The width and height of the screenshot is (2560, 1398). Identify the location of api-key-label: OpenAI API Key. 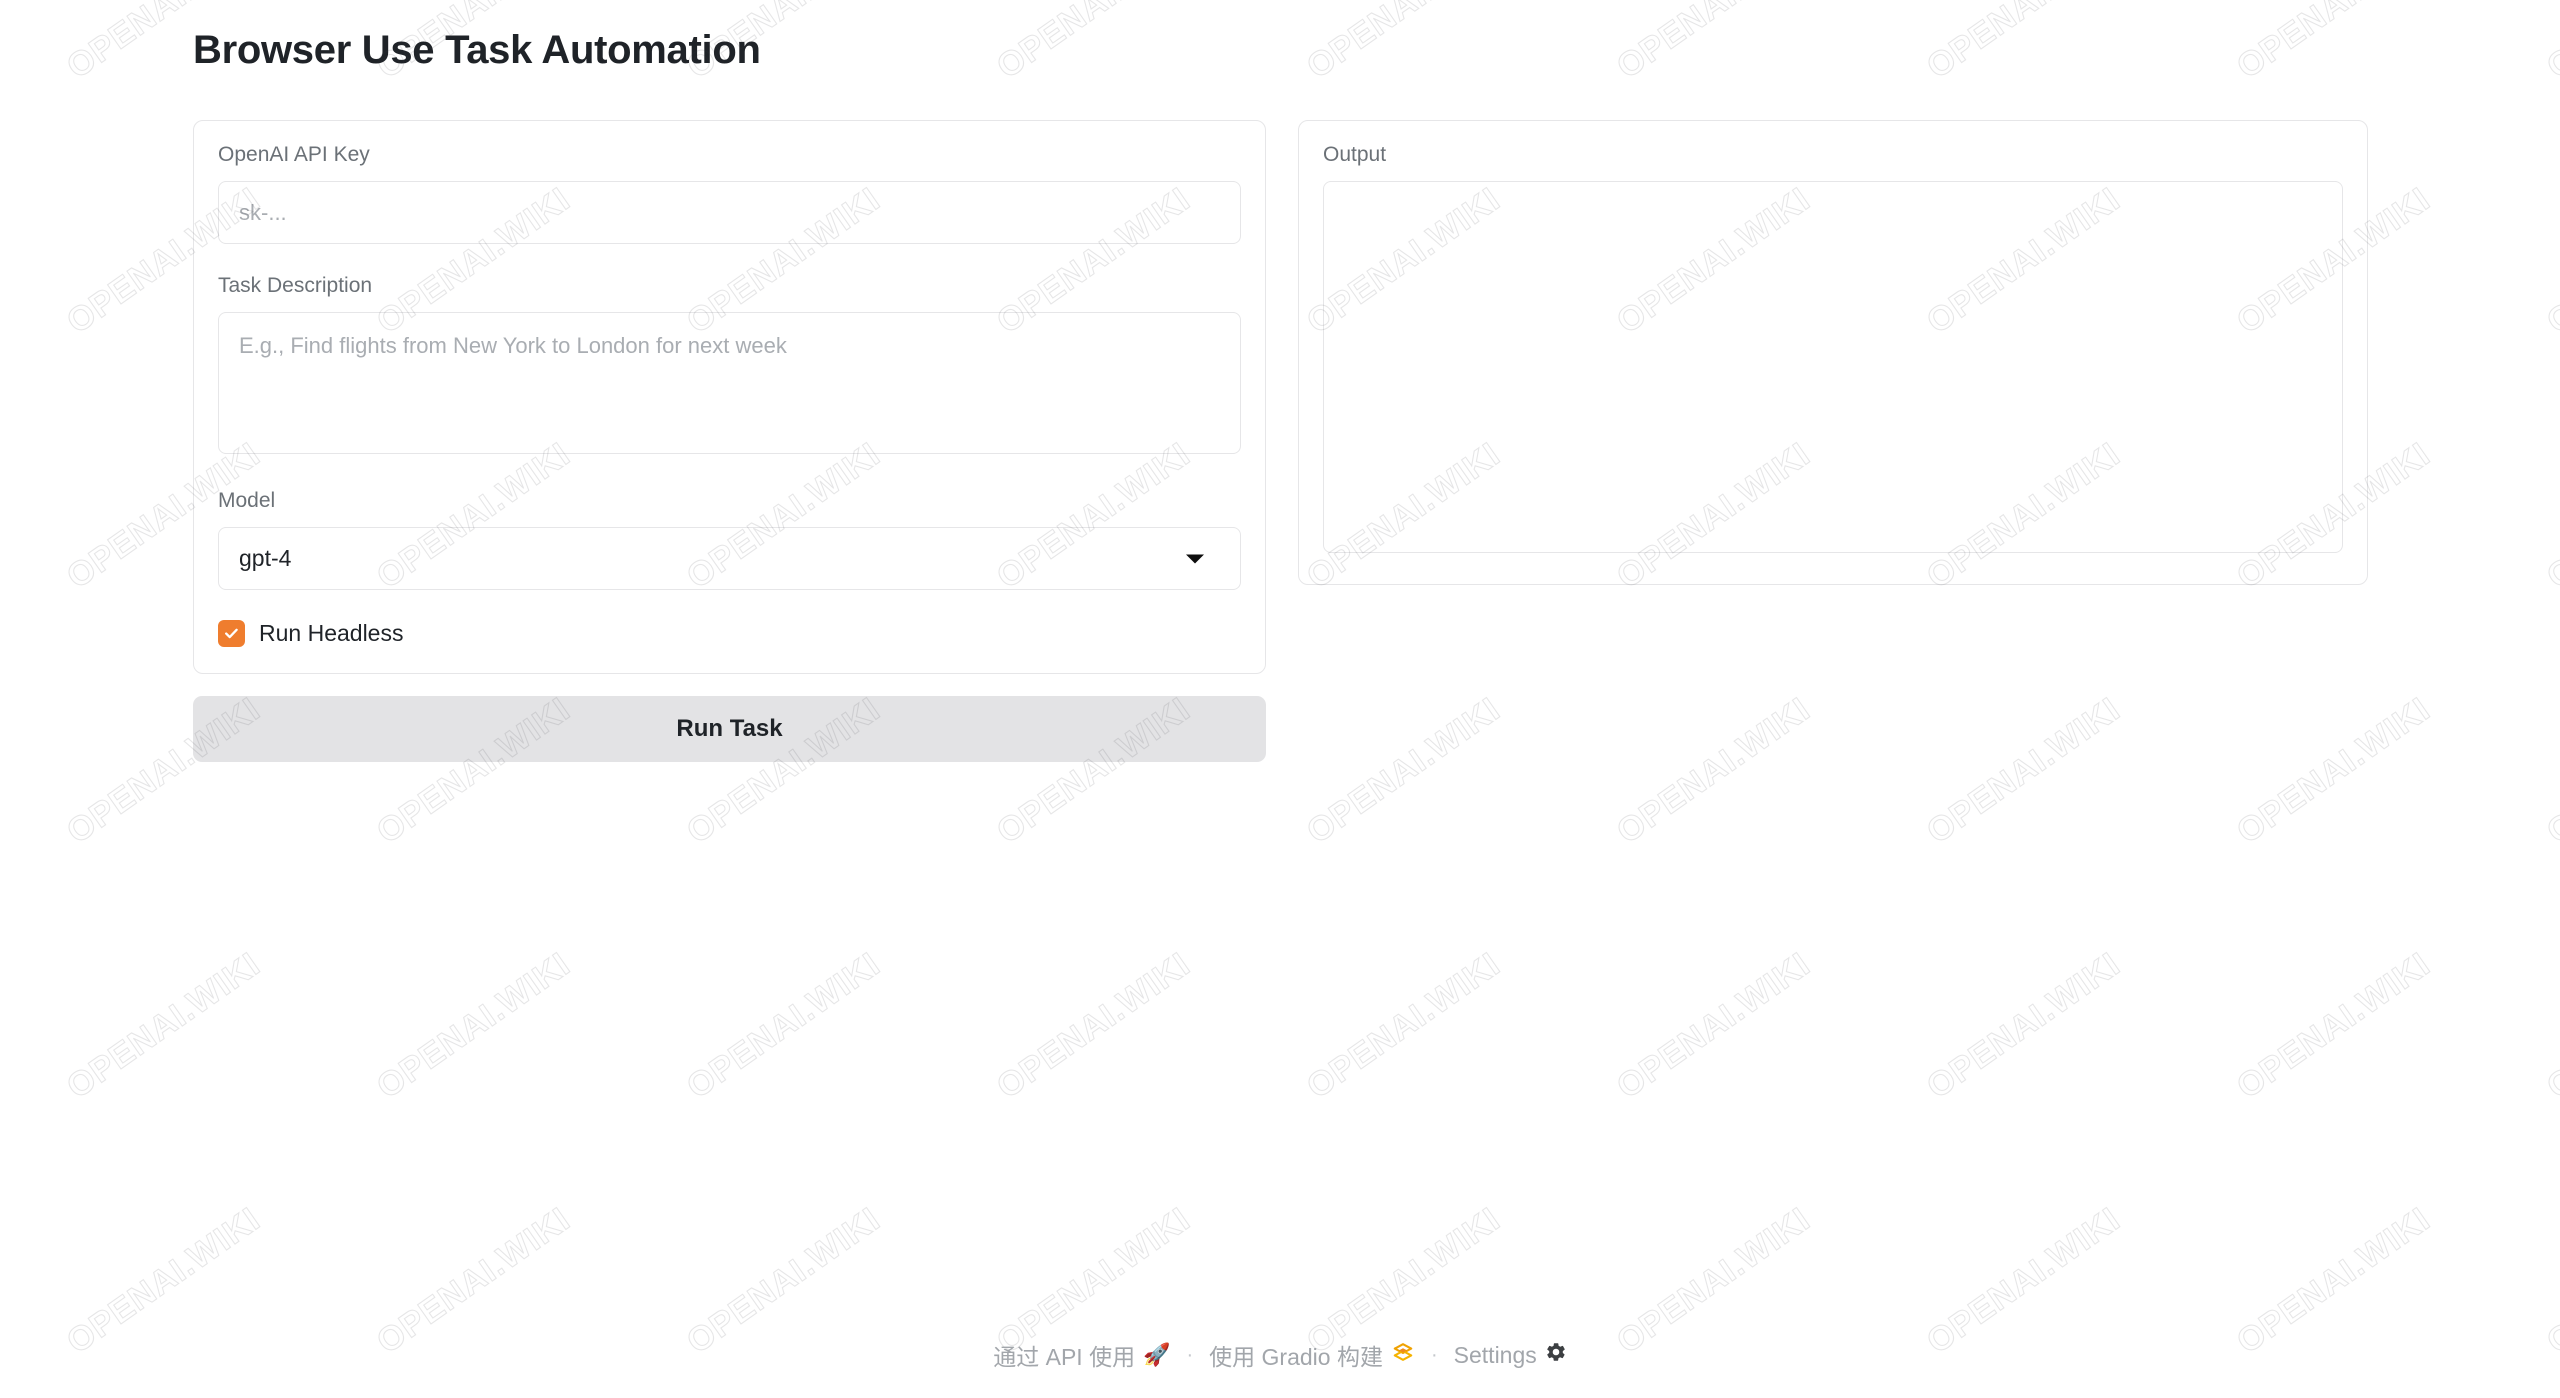
(294, 154).